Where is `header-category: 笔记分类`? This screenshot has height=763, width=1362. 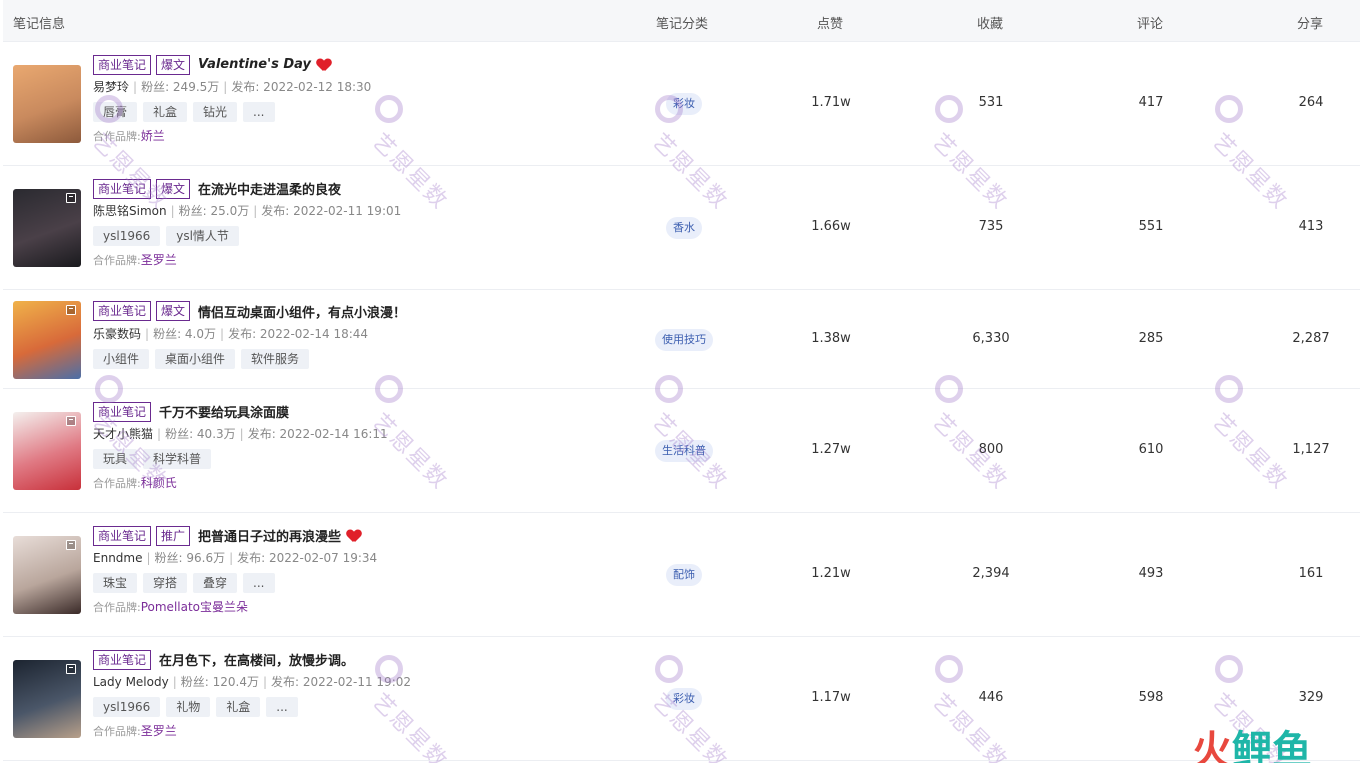
header-category: 笔记分类 is located at coordinates (682, 22).